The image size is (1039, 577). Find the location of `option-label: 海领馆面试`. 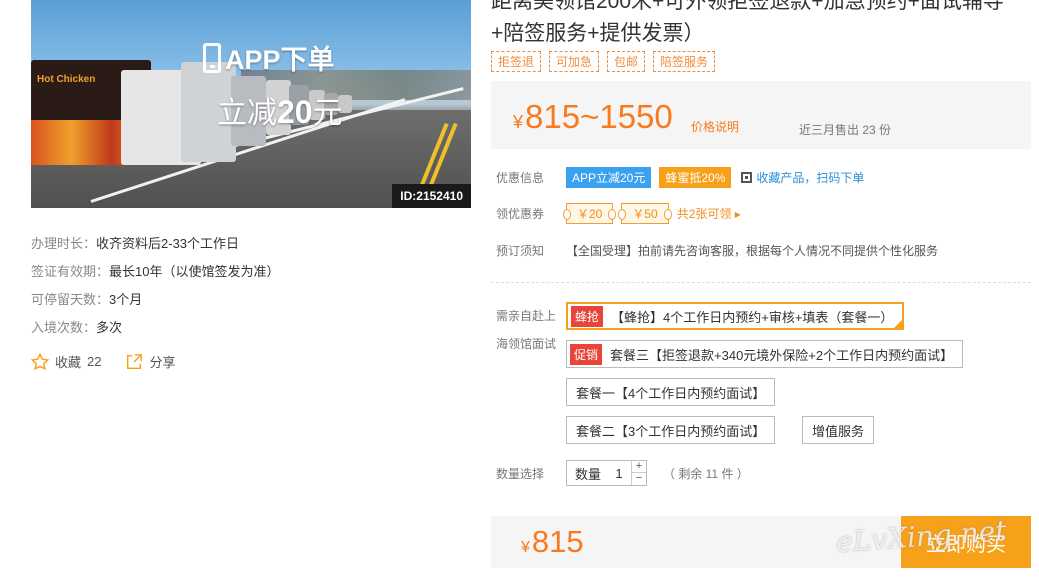

option-label: 海领馆面试 is located at coordinates (526, 344).